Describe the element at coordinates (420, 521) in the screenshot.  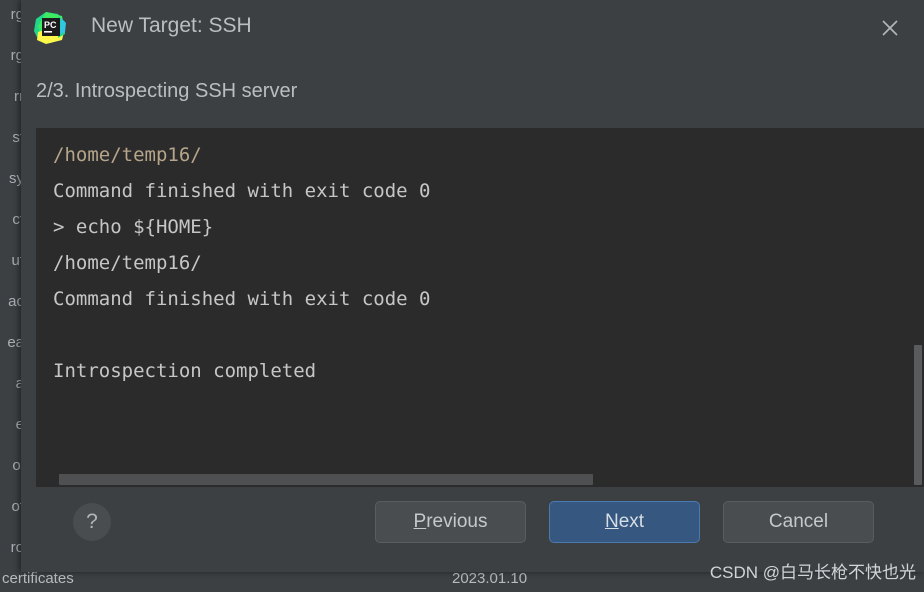
I see `button-mnemonic: P` at that location.